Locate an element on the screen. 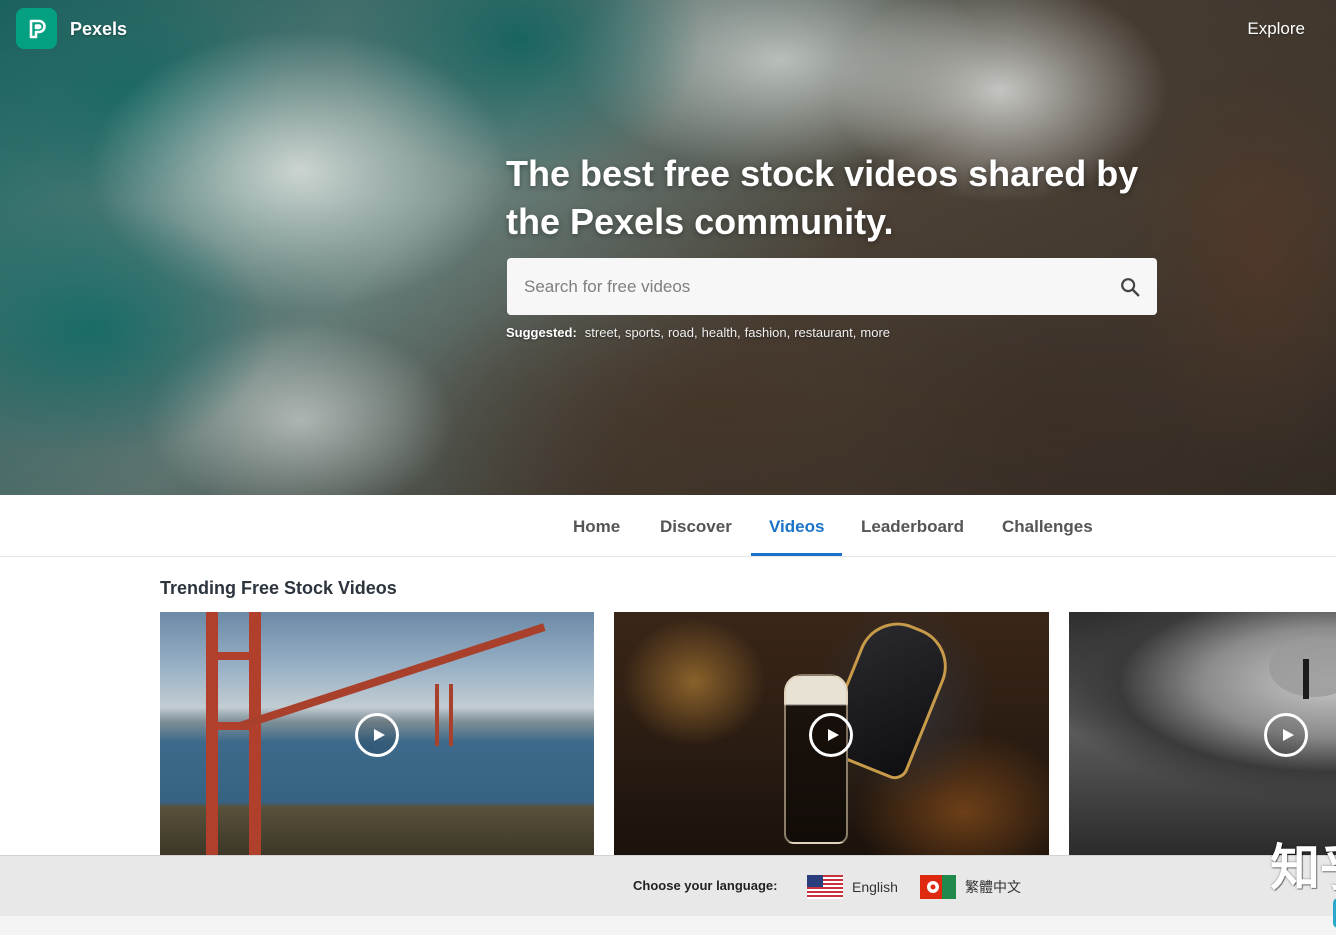  language-bar: Choose your language: English 繁體中文 is located at coordinates (668, 885).